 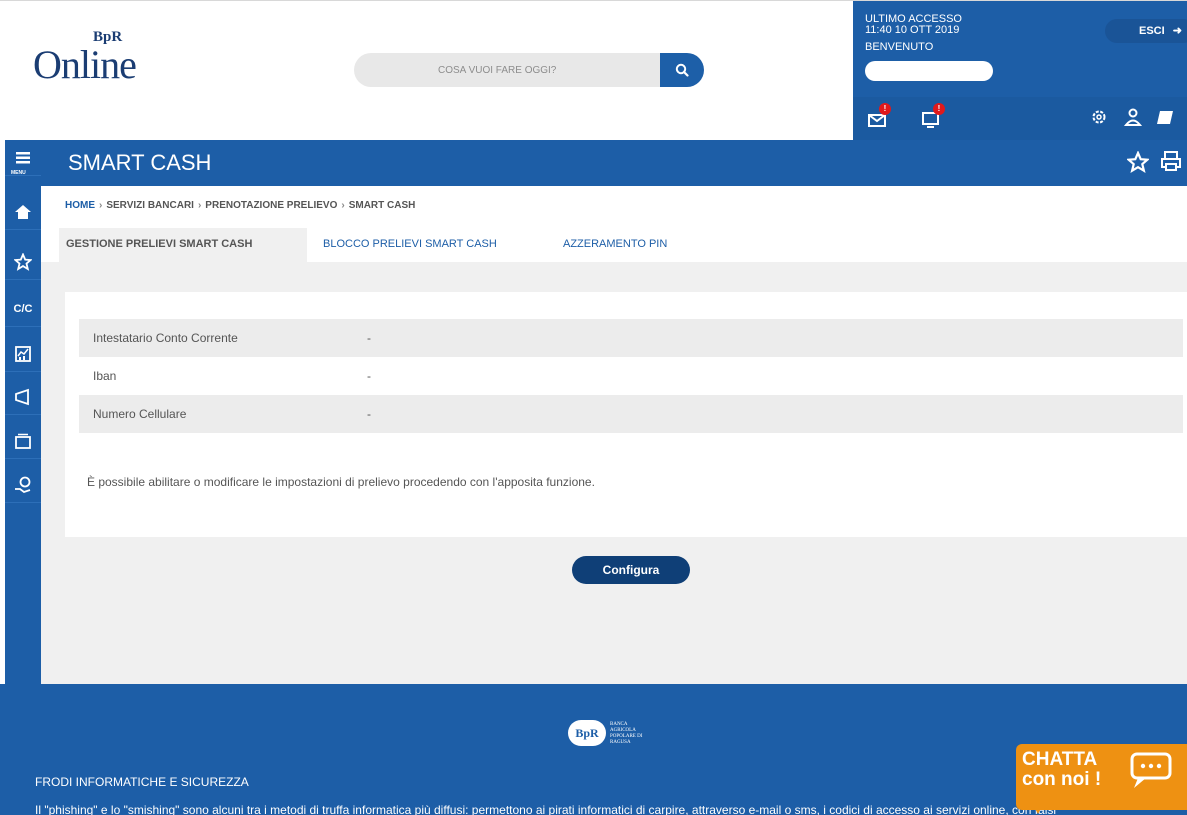 I want to click on messages-button: !, so click(x=879, y=117).